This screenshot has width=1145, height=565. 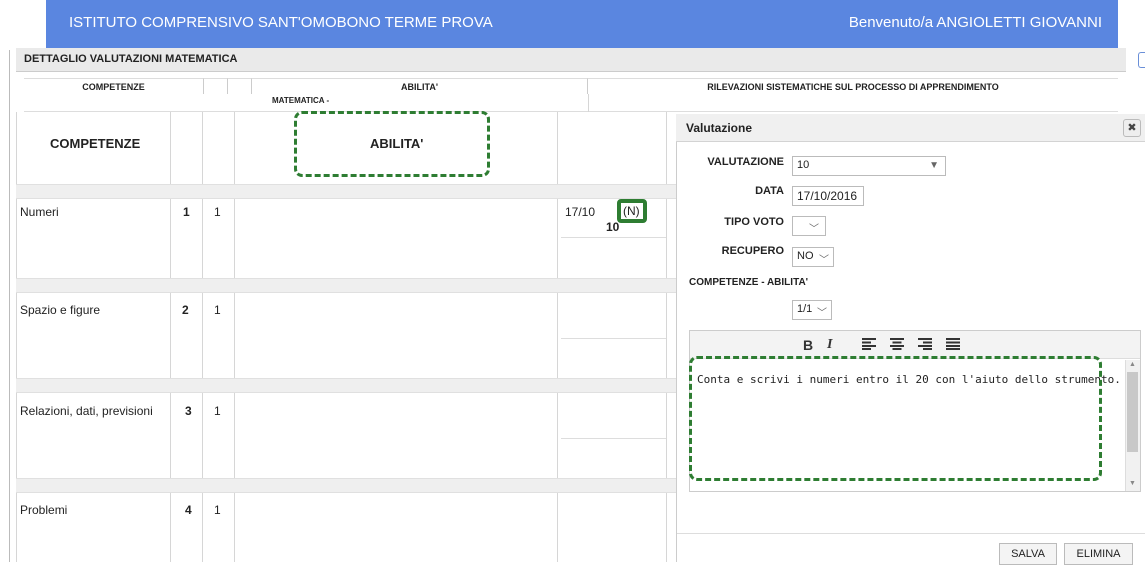 I want to click on tipo-voto-select: ﹀, so click(x=809, y=226).